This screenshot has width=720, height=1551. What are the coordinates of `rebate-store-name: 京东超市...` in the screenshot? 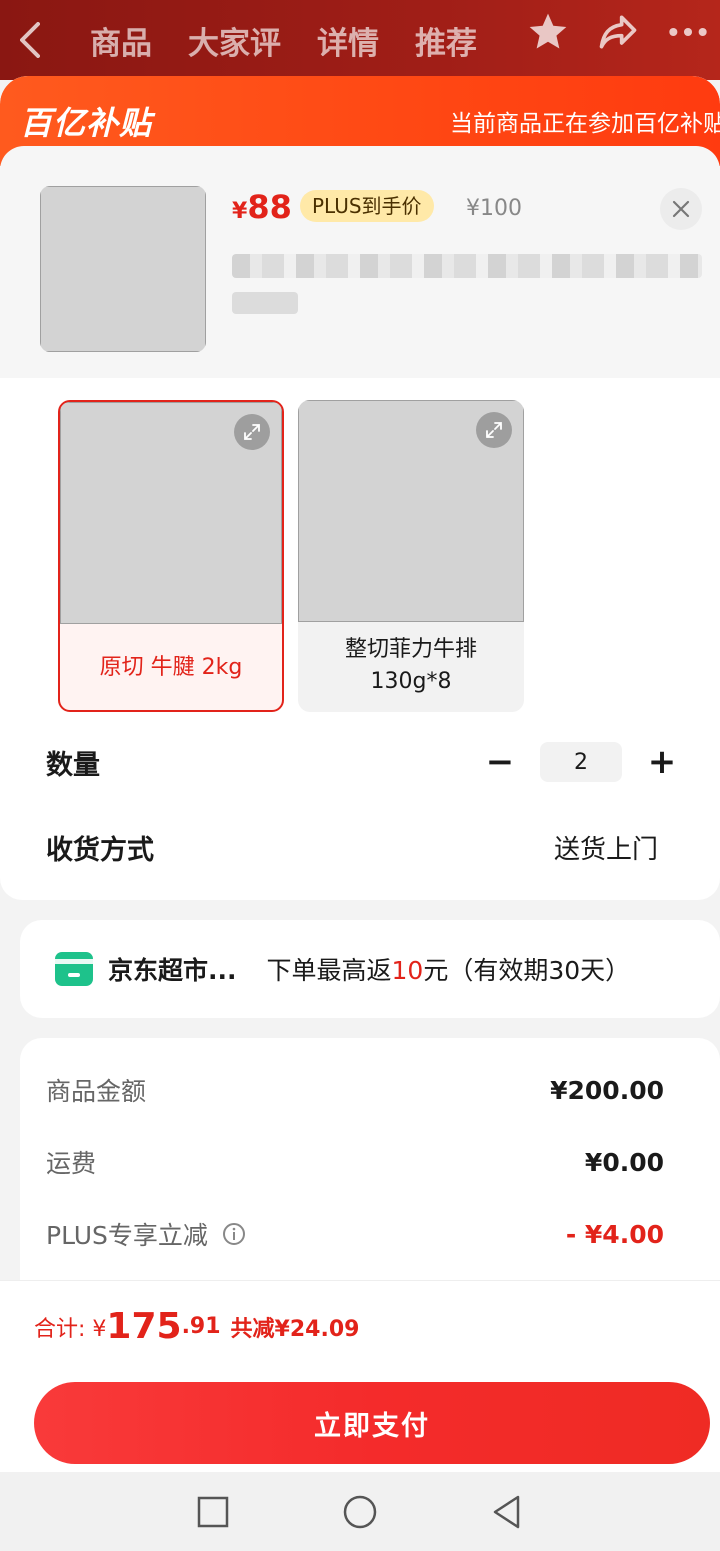 It's located at (172, 970).